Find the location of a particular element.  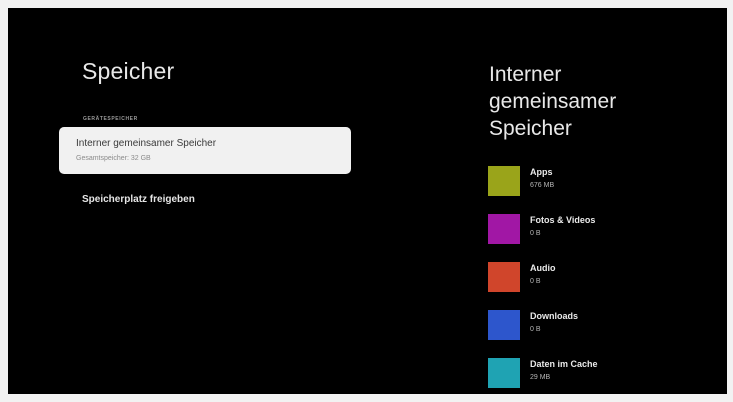

category-size: 29 MB is located at coordinates (540, 377).